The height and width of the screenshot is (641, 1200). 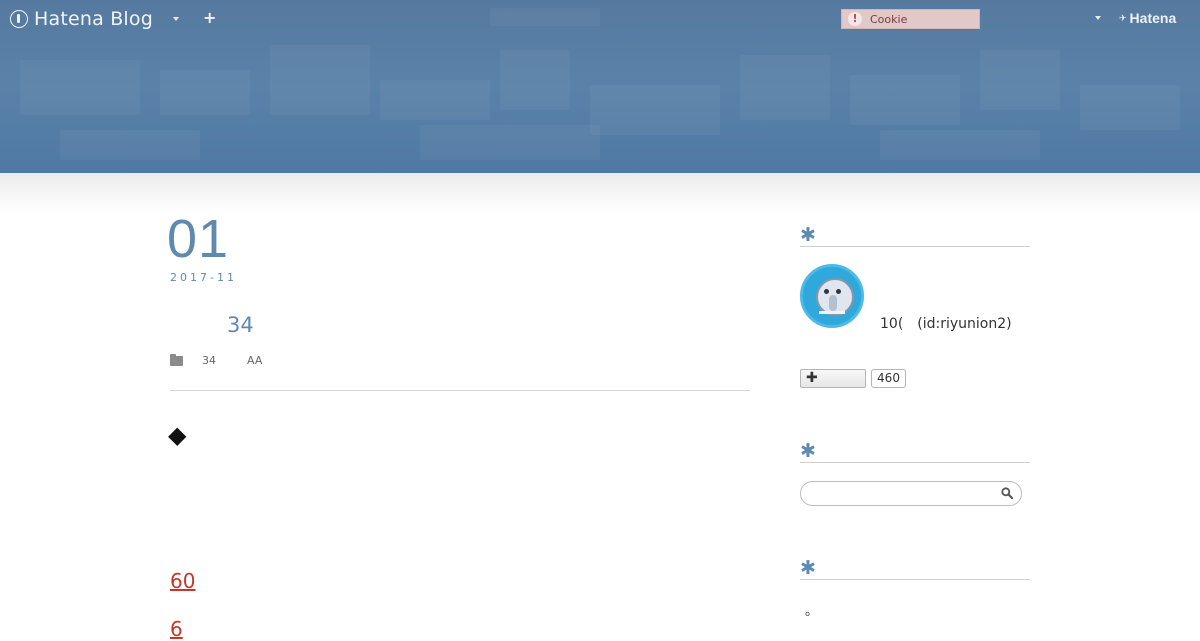 I want to click on hatena-blog-logo: Hatena Blog, so click(x=81, y=19).